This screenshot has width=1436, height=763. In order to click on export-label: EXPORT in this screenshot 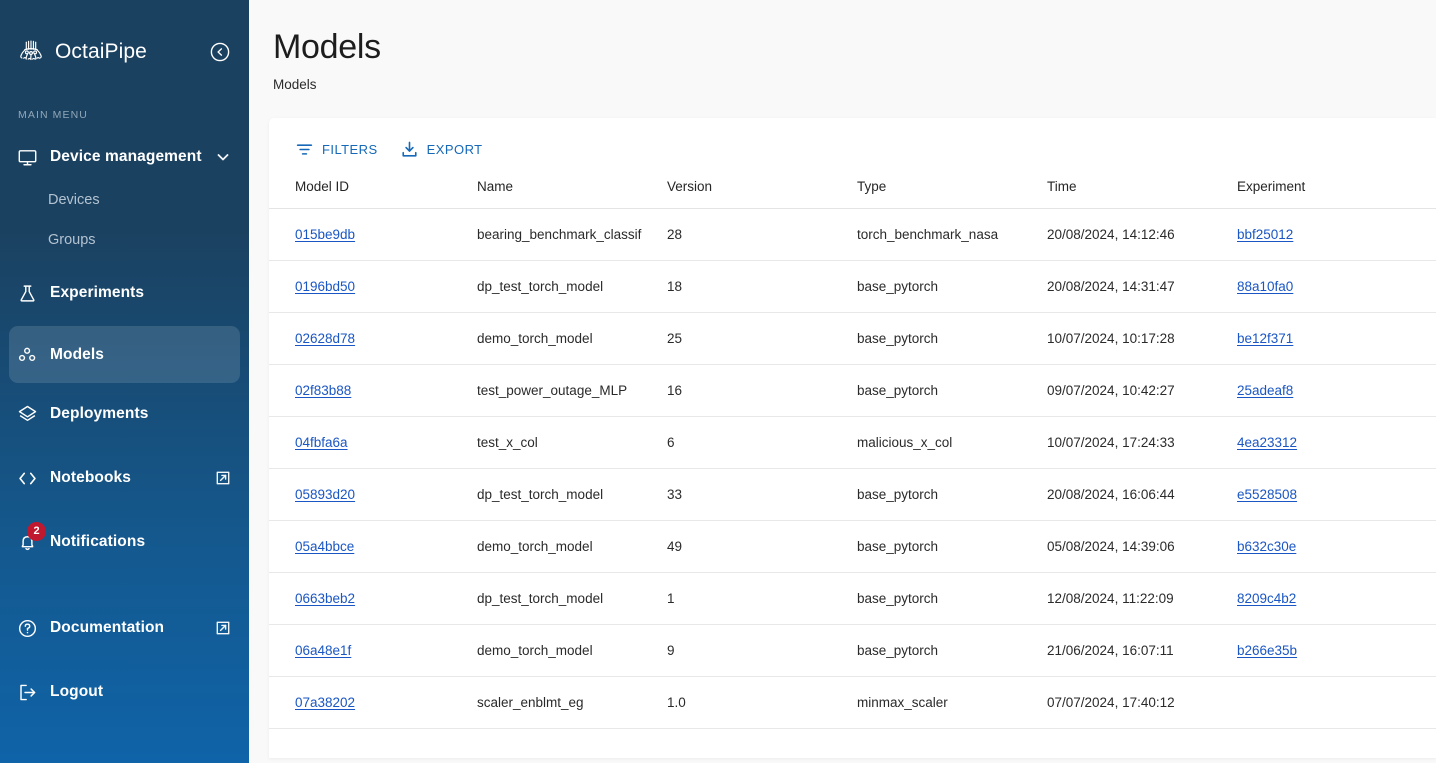, I will do `click(454, 150)`.